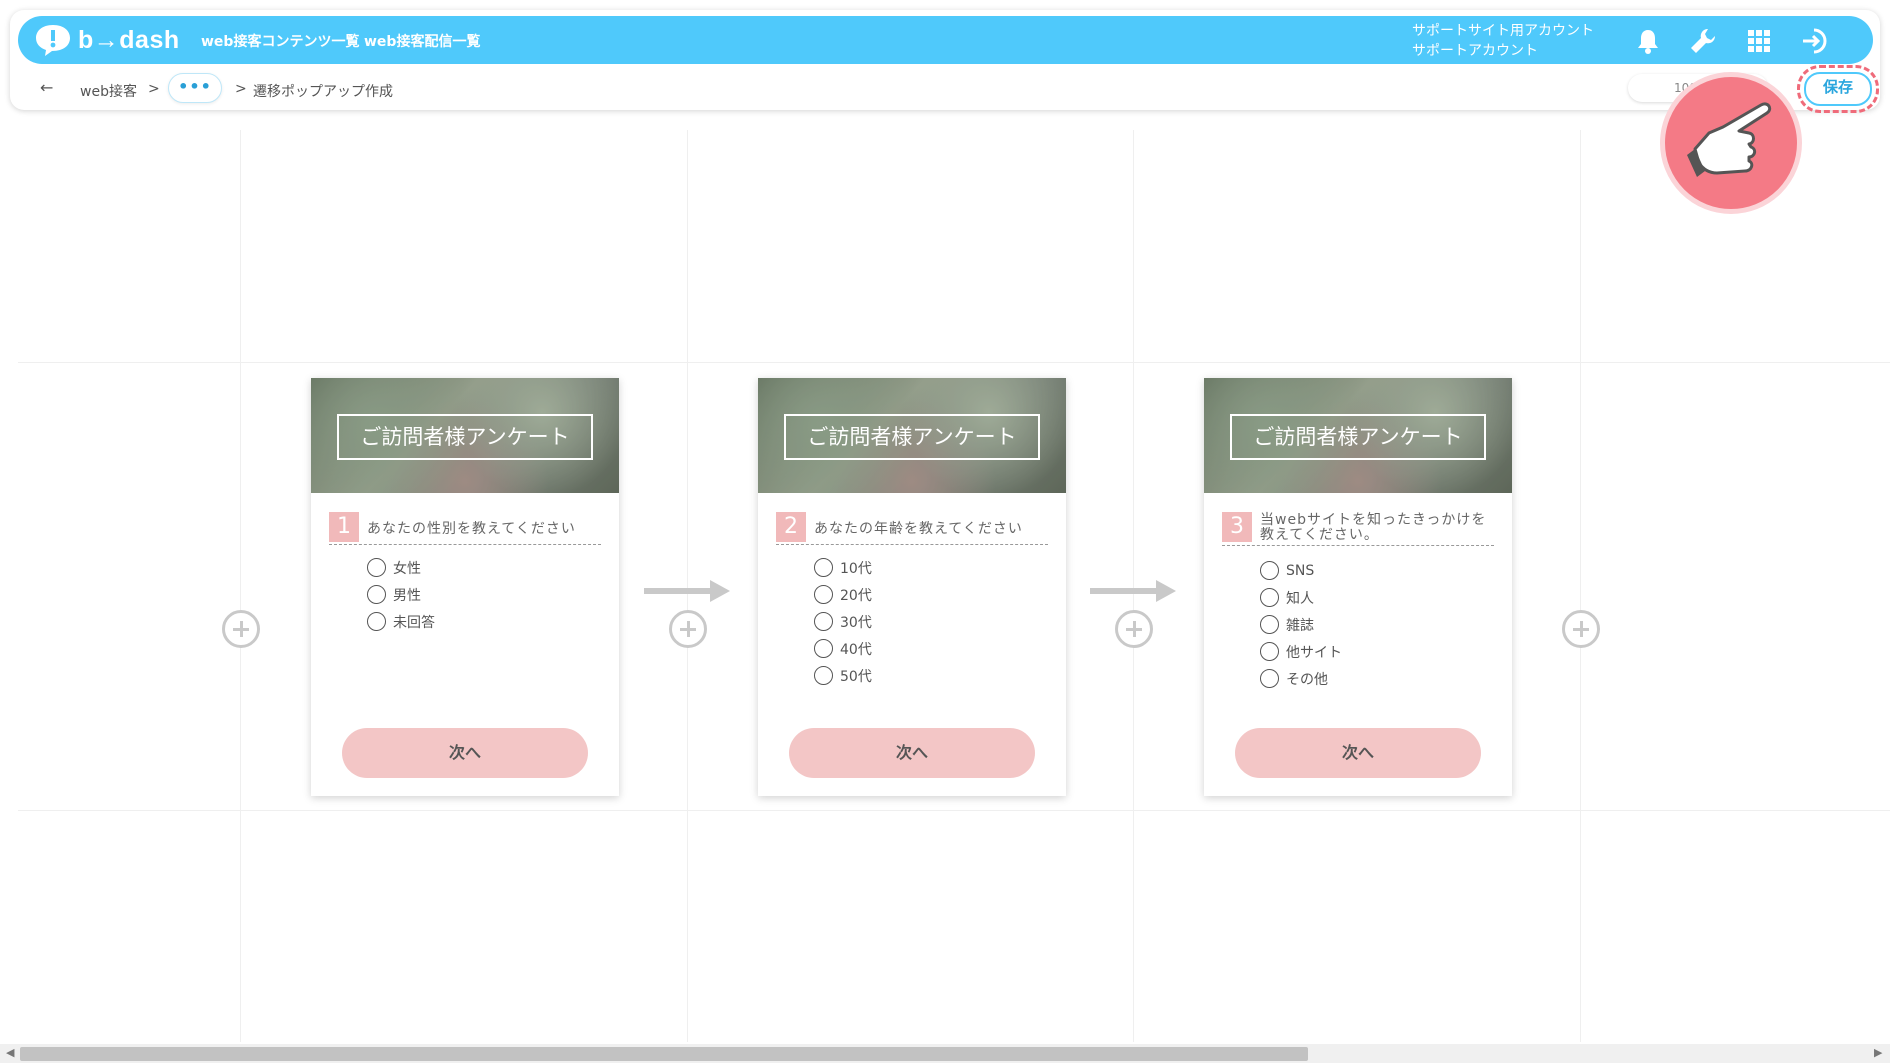  What do you see at coordinates (414, 622) in the screenshot?
I see `option-label: 未回答` at bounding box center [414, 622].